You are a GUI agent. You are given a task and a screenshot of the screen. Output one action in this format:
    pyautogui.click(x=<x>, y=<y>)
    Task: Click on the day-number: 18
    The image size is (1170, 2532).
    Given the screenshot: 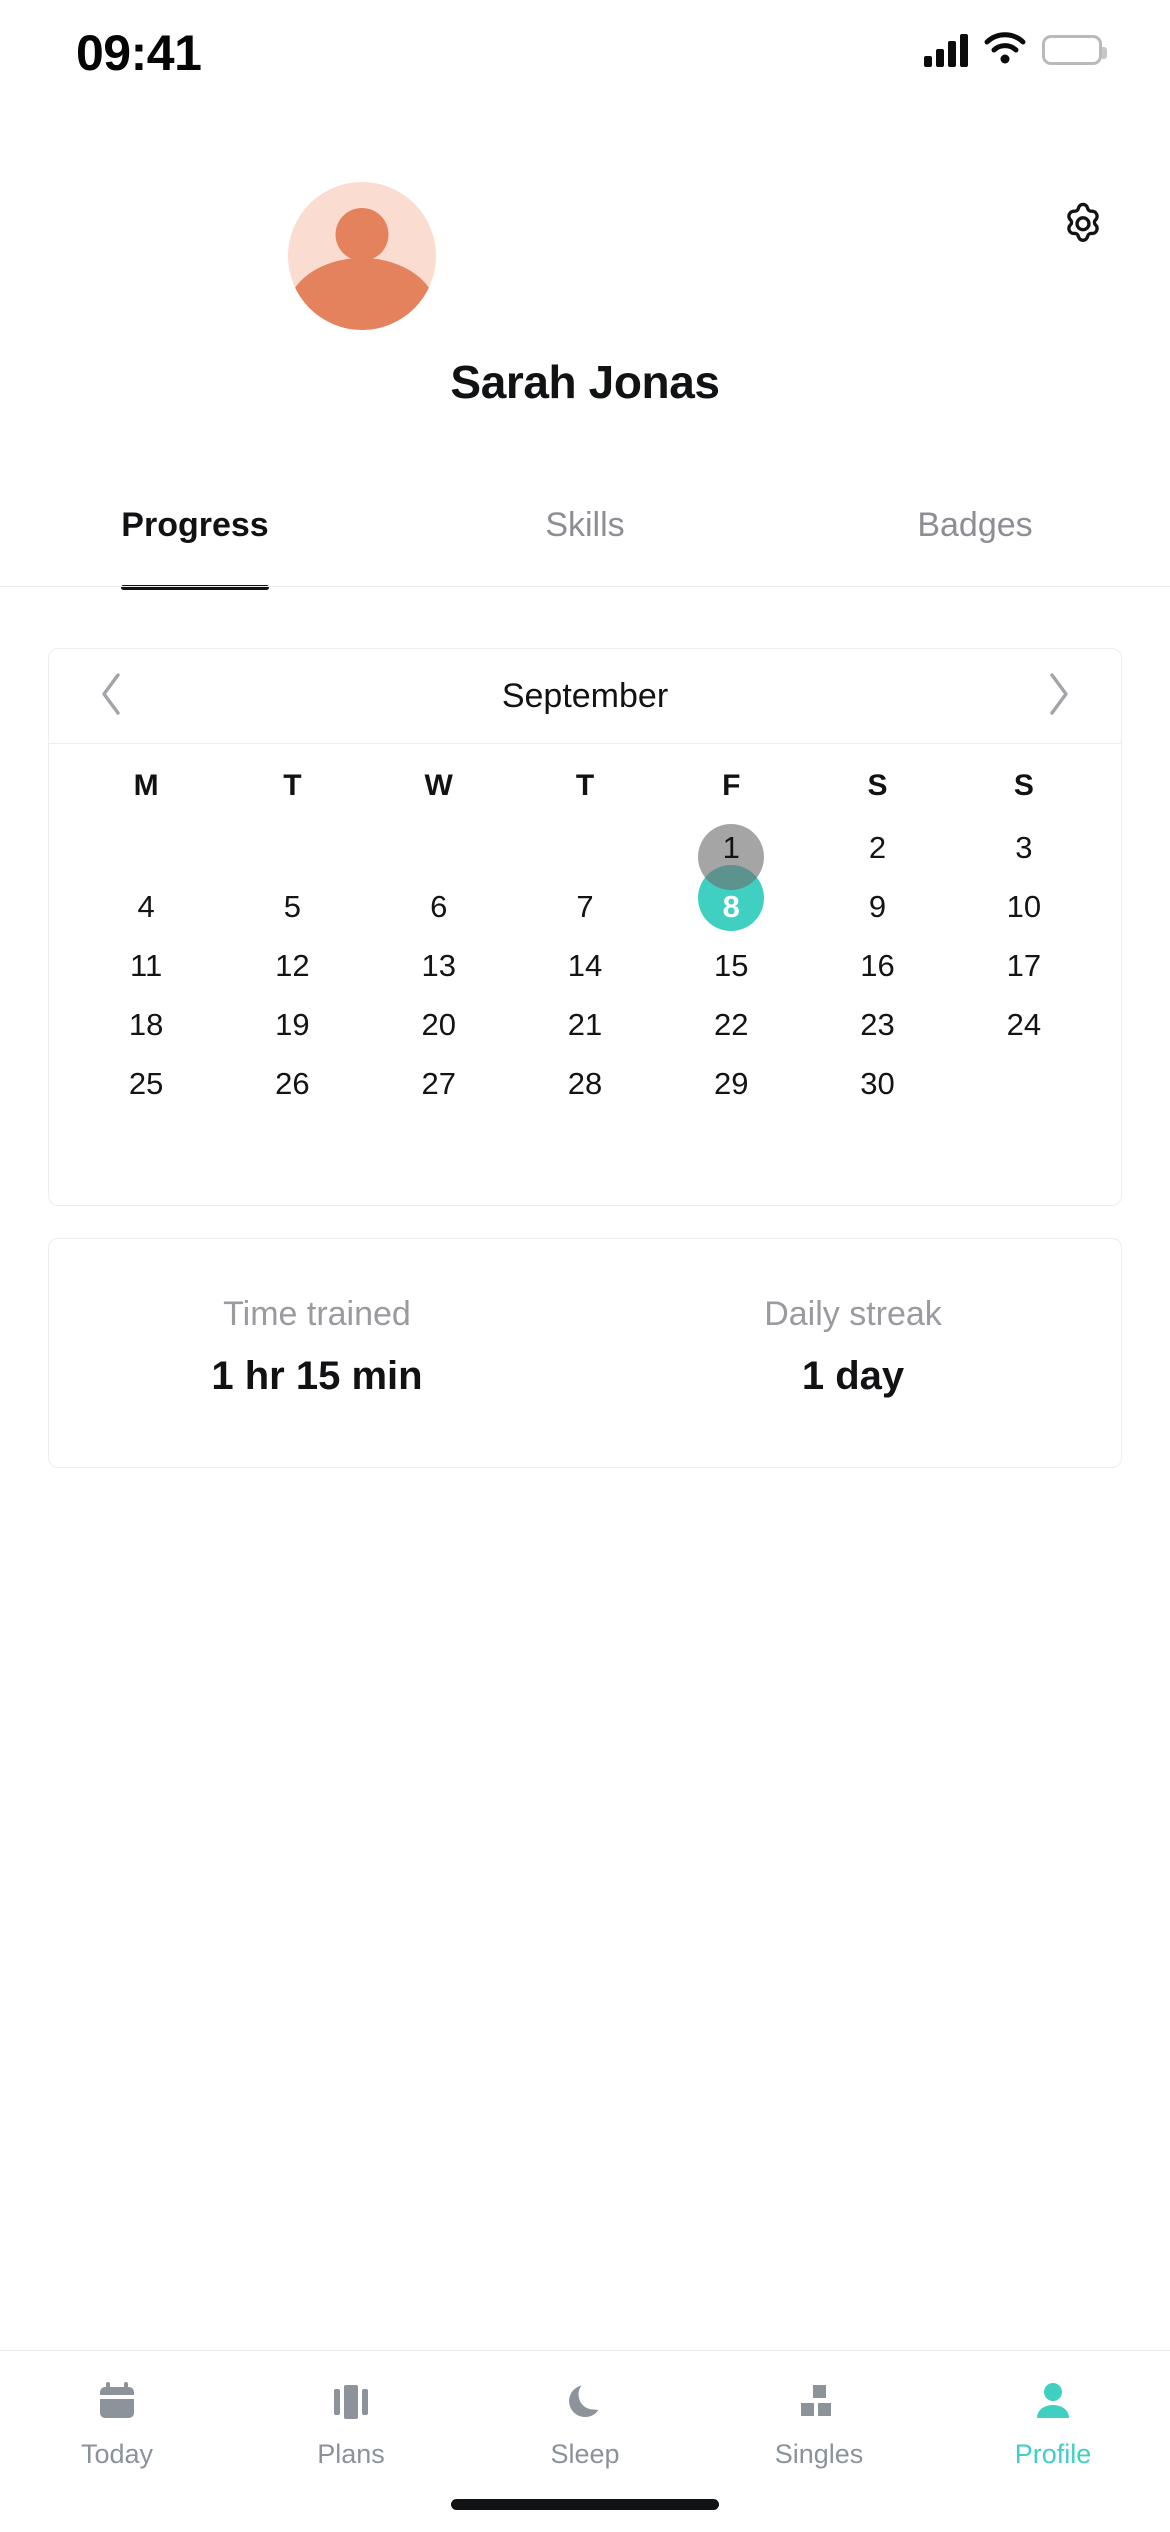 What is the action you would take?
    pyautogui.click(x=146, y=1024)
    